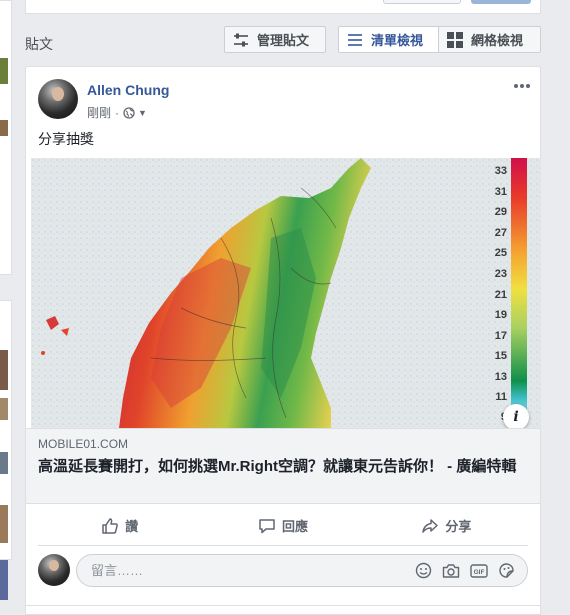 The width and height of the screenshot is (570, 615). I want to click on legend-label: 21, so click(501, 295).